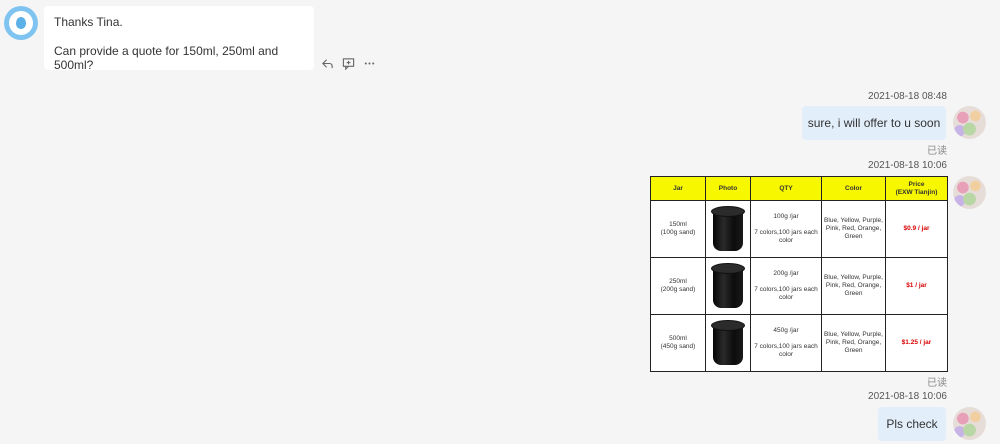 This screenshot has height=444, width=1000. What do you see at coordinates (853, 188) in the screenshot?
I see `column-header: Color` at bounding box center [853, 188].